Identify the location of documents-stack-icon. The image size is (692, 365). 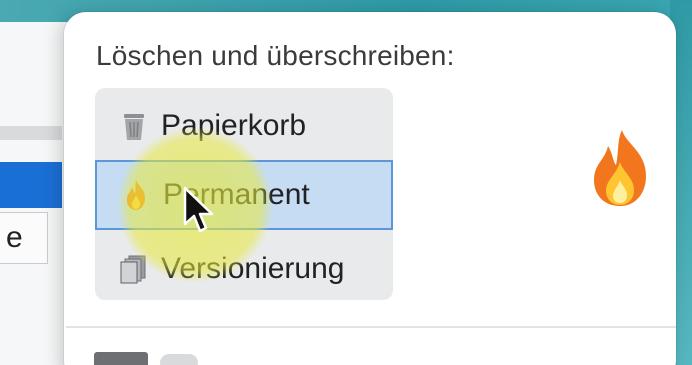
(134, 269).